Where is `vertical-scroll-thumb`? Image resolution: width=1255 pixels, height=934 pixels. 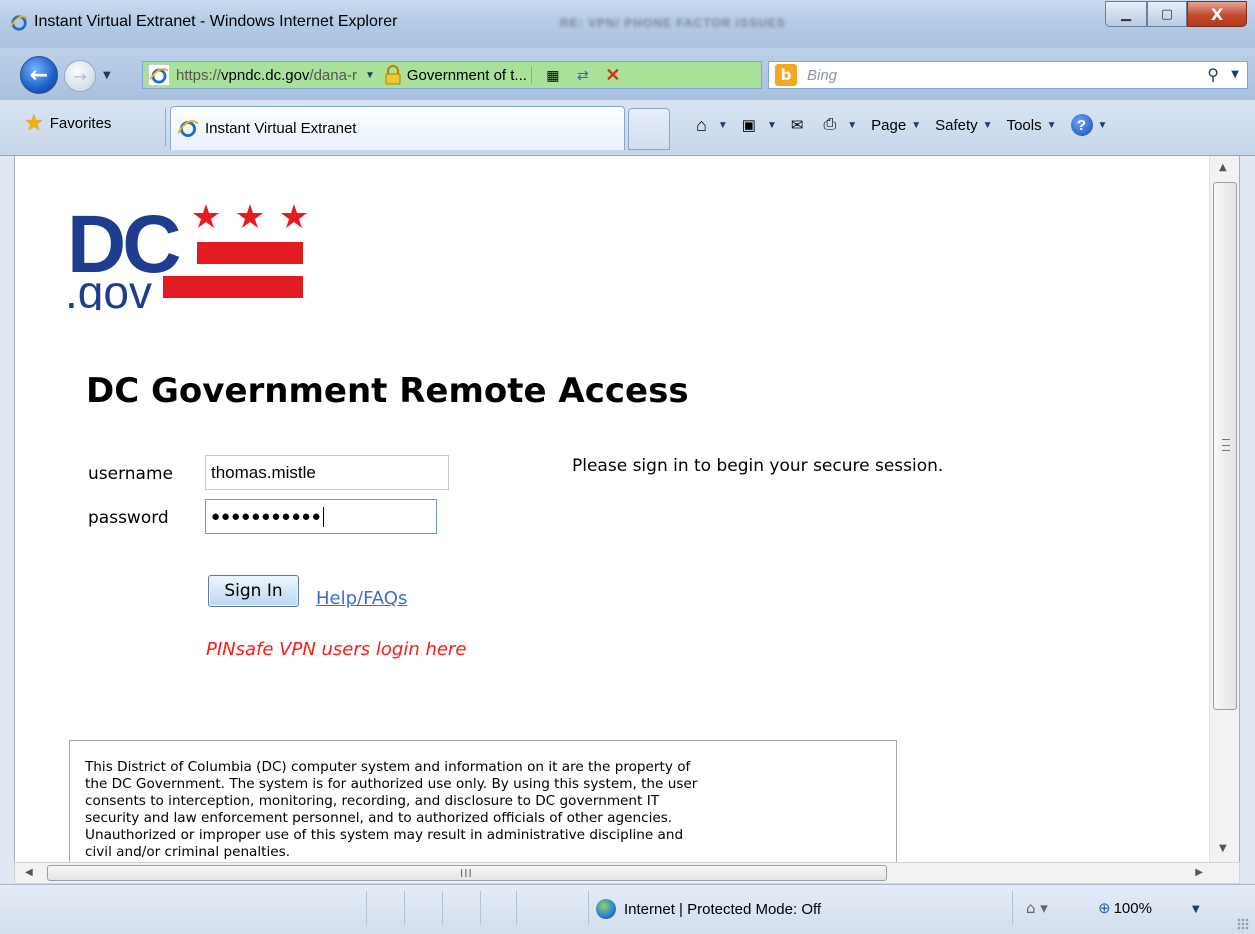 vertical-scroll-thumb is located at coordinates (1225, 446).